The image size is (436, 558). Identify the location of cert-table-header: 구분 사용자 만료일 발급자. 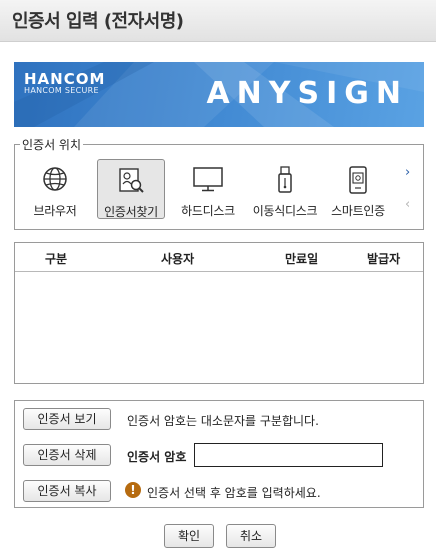
(219, 257).